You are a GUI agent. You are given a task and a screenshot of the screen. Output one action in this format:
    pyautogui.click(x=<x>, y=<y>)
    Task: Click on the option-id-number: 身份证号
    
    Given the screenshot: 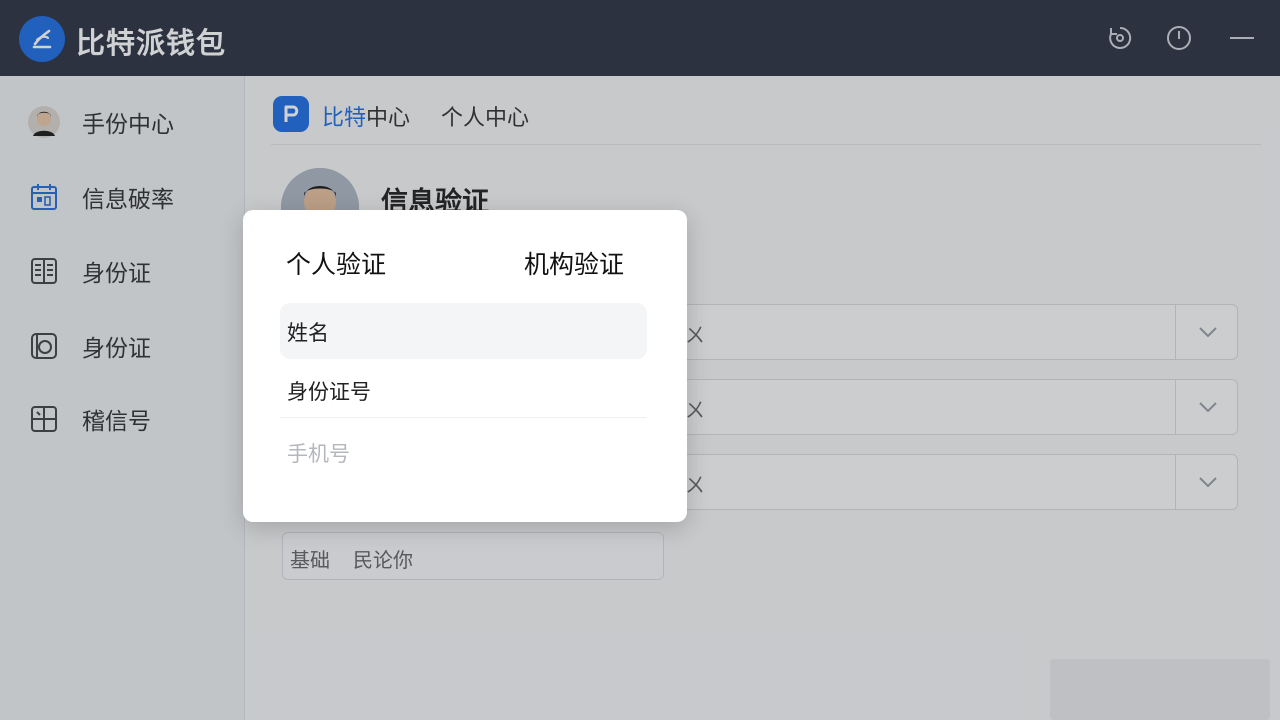 What is the action you would take?
    pyautogui.click(x=463, y=390)
    